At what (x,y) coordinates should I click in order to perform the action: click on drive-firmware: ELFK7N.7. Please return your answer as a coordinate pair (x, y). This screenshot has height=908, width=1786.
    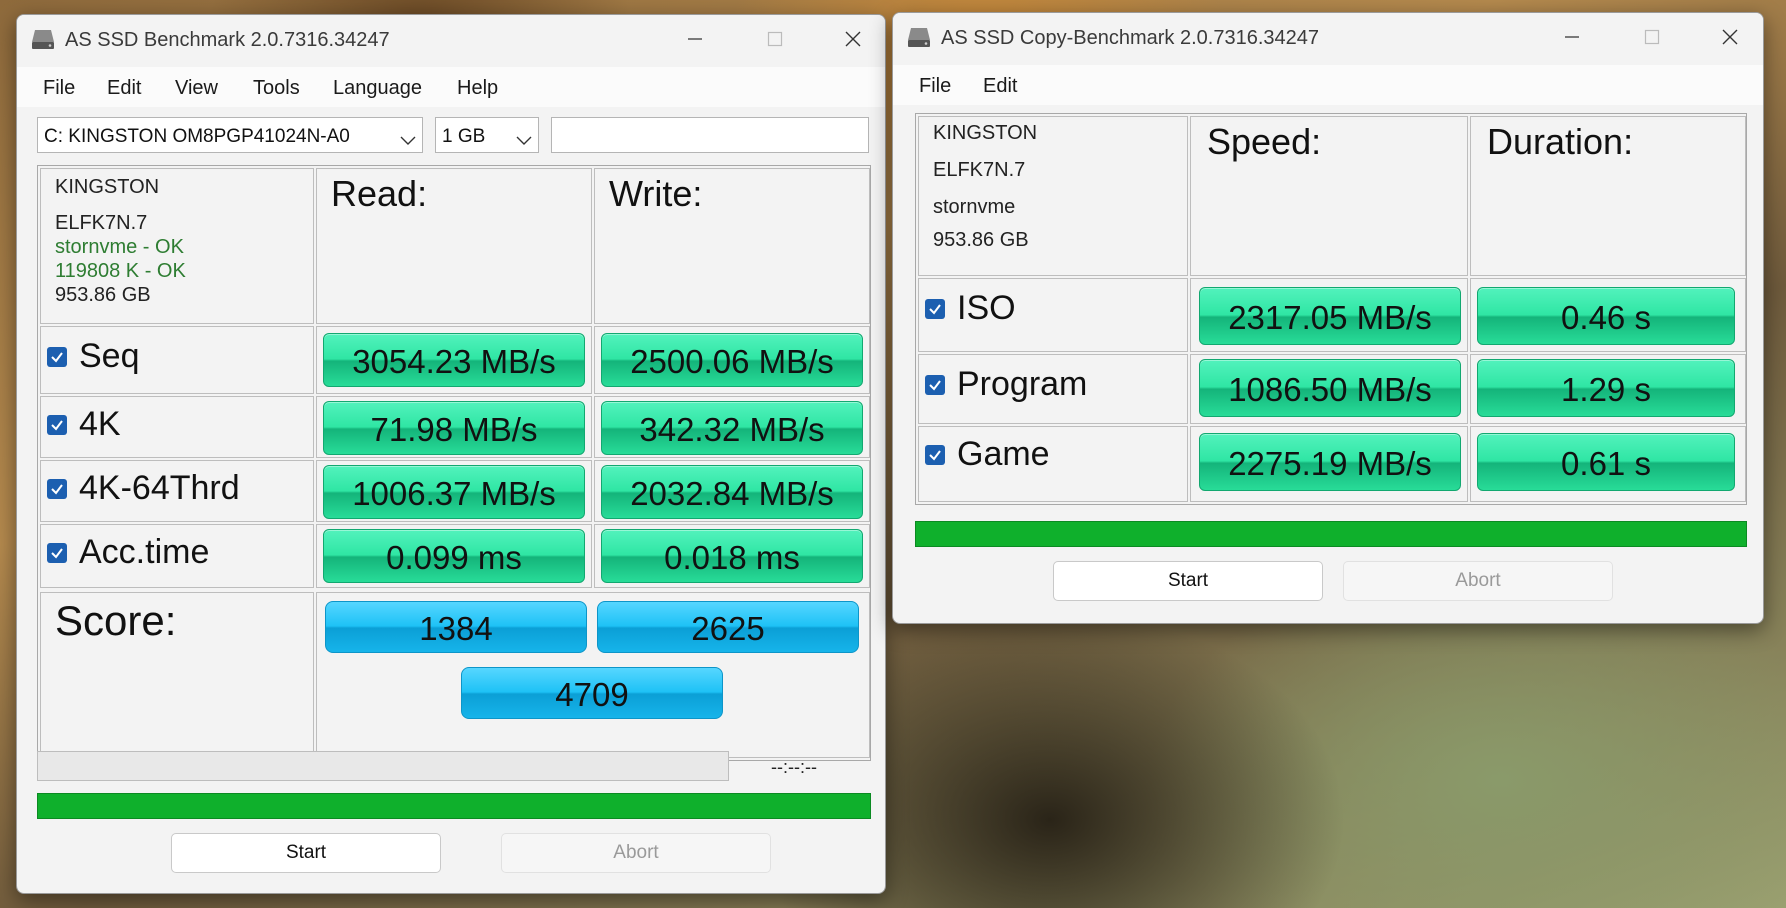
    Looking at the image, I should click on (979, 170).